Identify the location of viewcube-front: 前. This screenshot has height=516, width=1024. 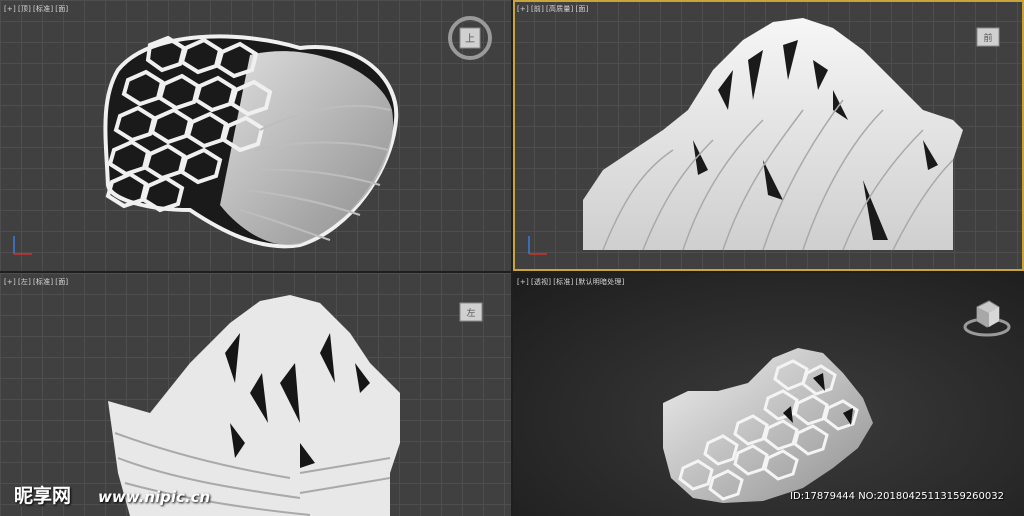
(989, 38).